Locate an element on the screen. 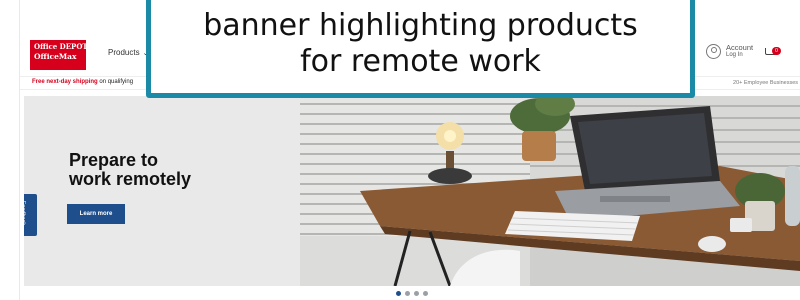  cart-button: 0 is located at coordinates (773, 52).